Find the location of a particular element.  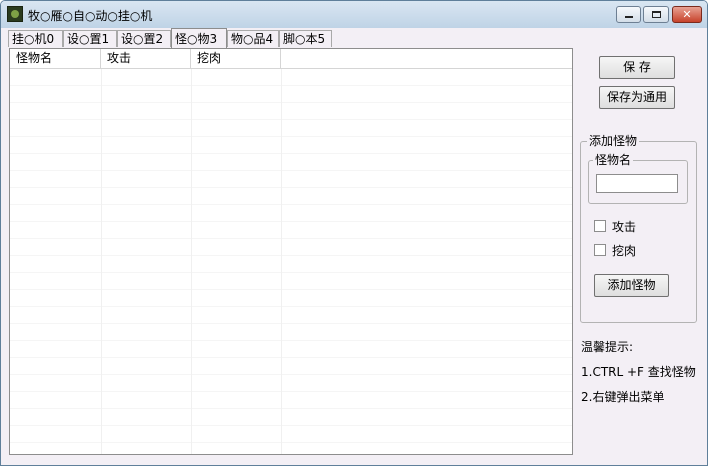

attack-checkbox is located at coordinates (600, 226).